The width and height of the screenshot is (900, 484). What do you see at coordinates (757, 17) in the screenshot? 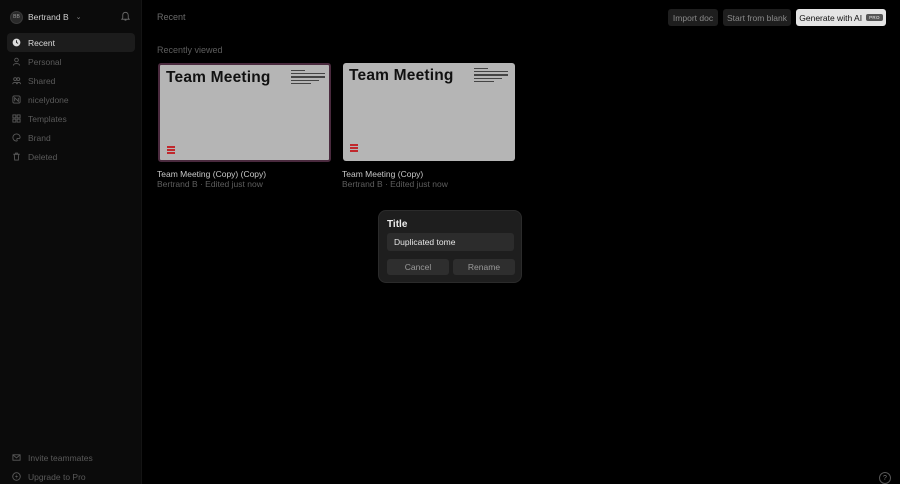
I see `start-from-blank-button: Start from blank` at bounding box center [757, 17].